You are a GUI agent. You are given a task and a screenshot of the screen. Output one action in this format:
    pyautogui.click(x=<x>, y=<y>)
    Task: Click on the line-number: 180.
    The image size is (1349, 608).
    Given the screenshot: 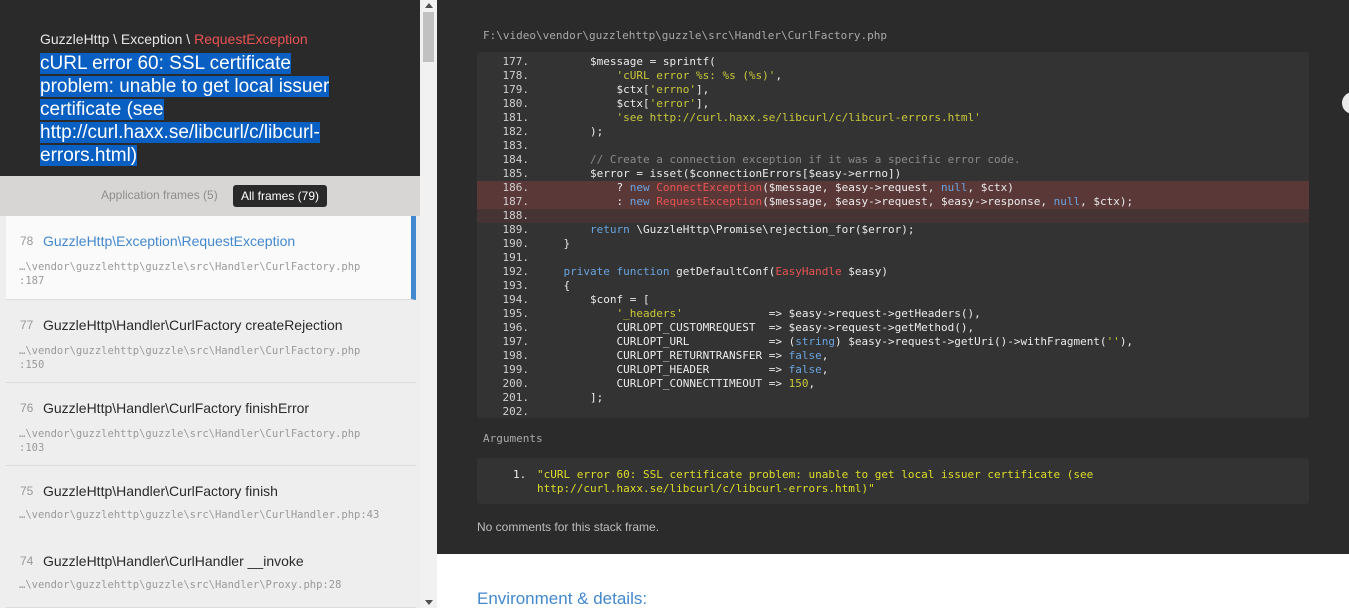 What is the action you would take?
    pyautogui.click(x=516, y=103)
    